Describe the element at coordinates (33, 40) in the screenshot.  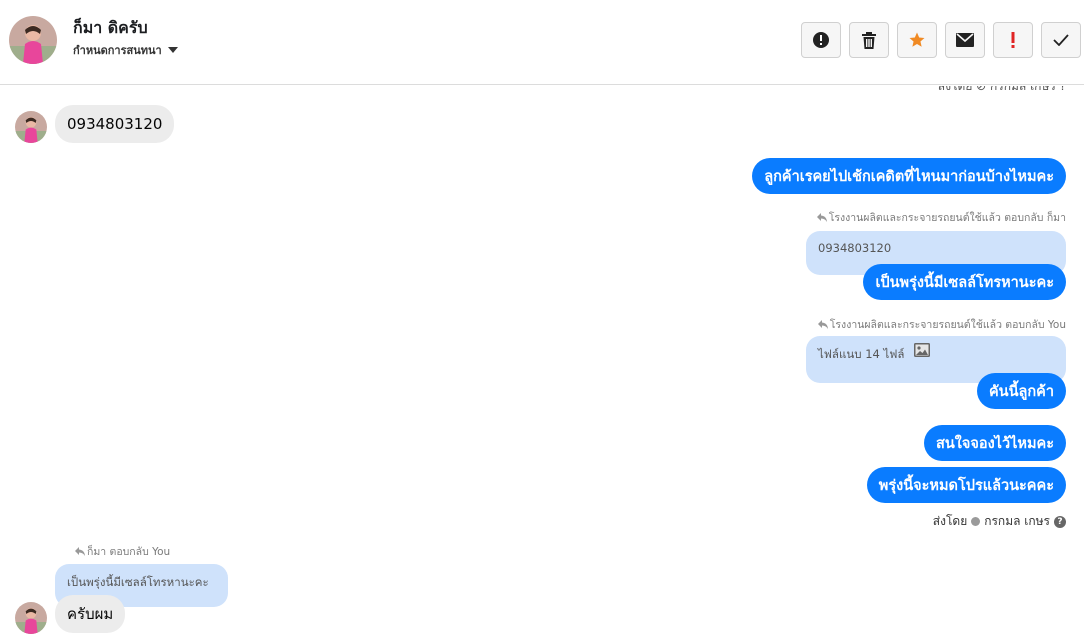
I see `contact-avatar` at that location.